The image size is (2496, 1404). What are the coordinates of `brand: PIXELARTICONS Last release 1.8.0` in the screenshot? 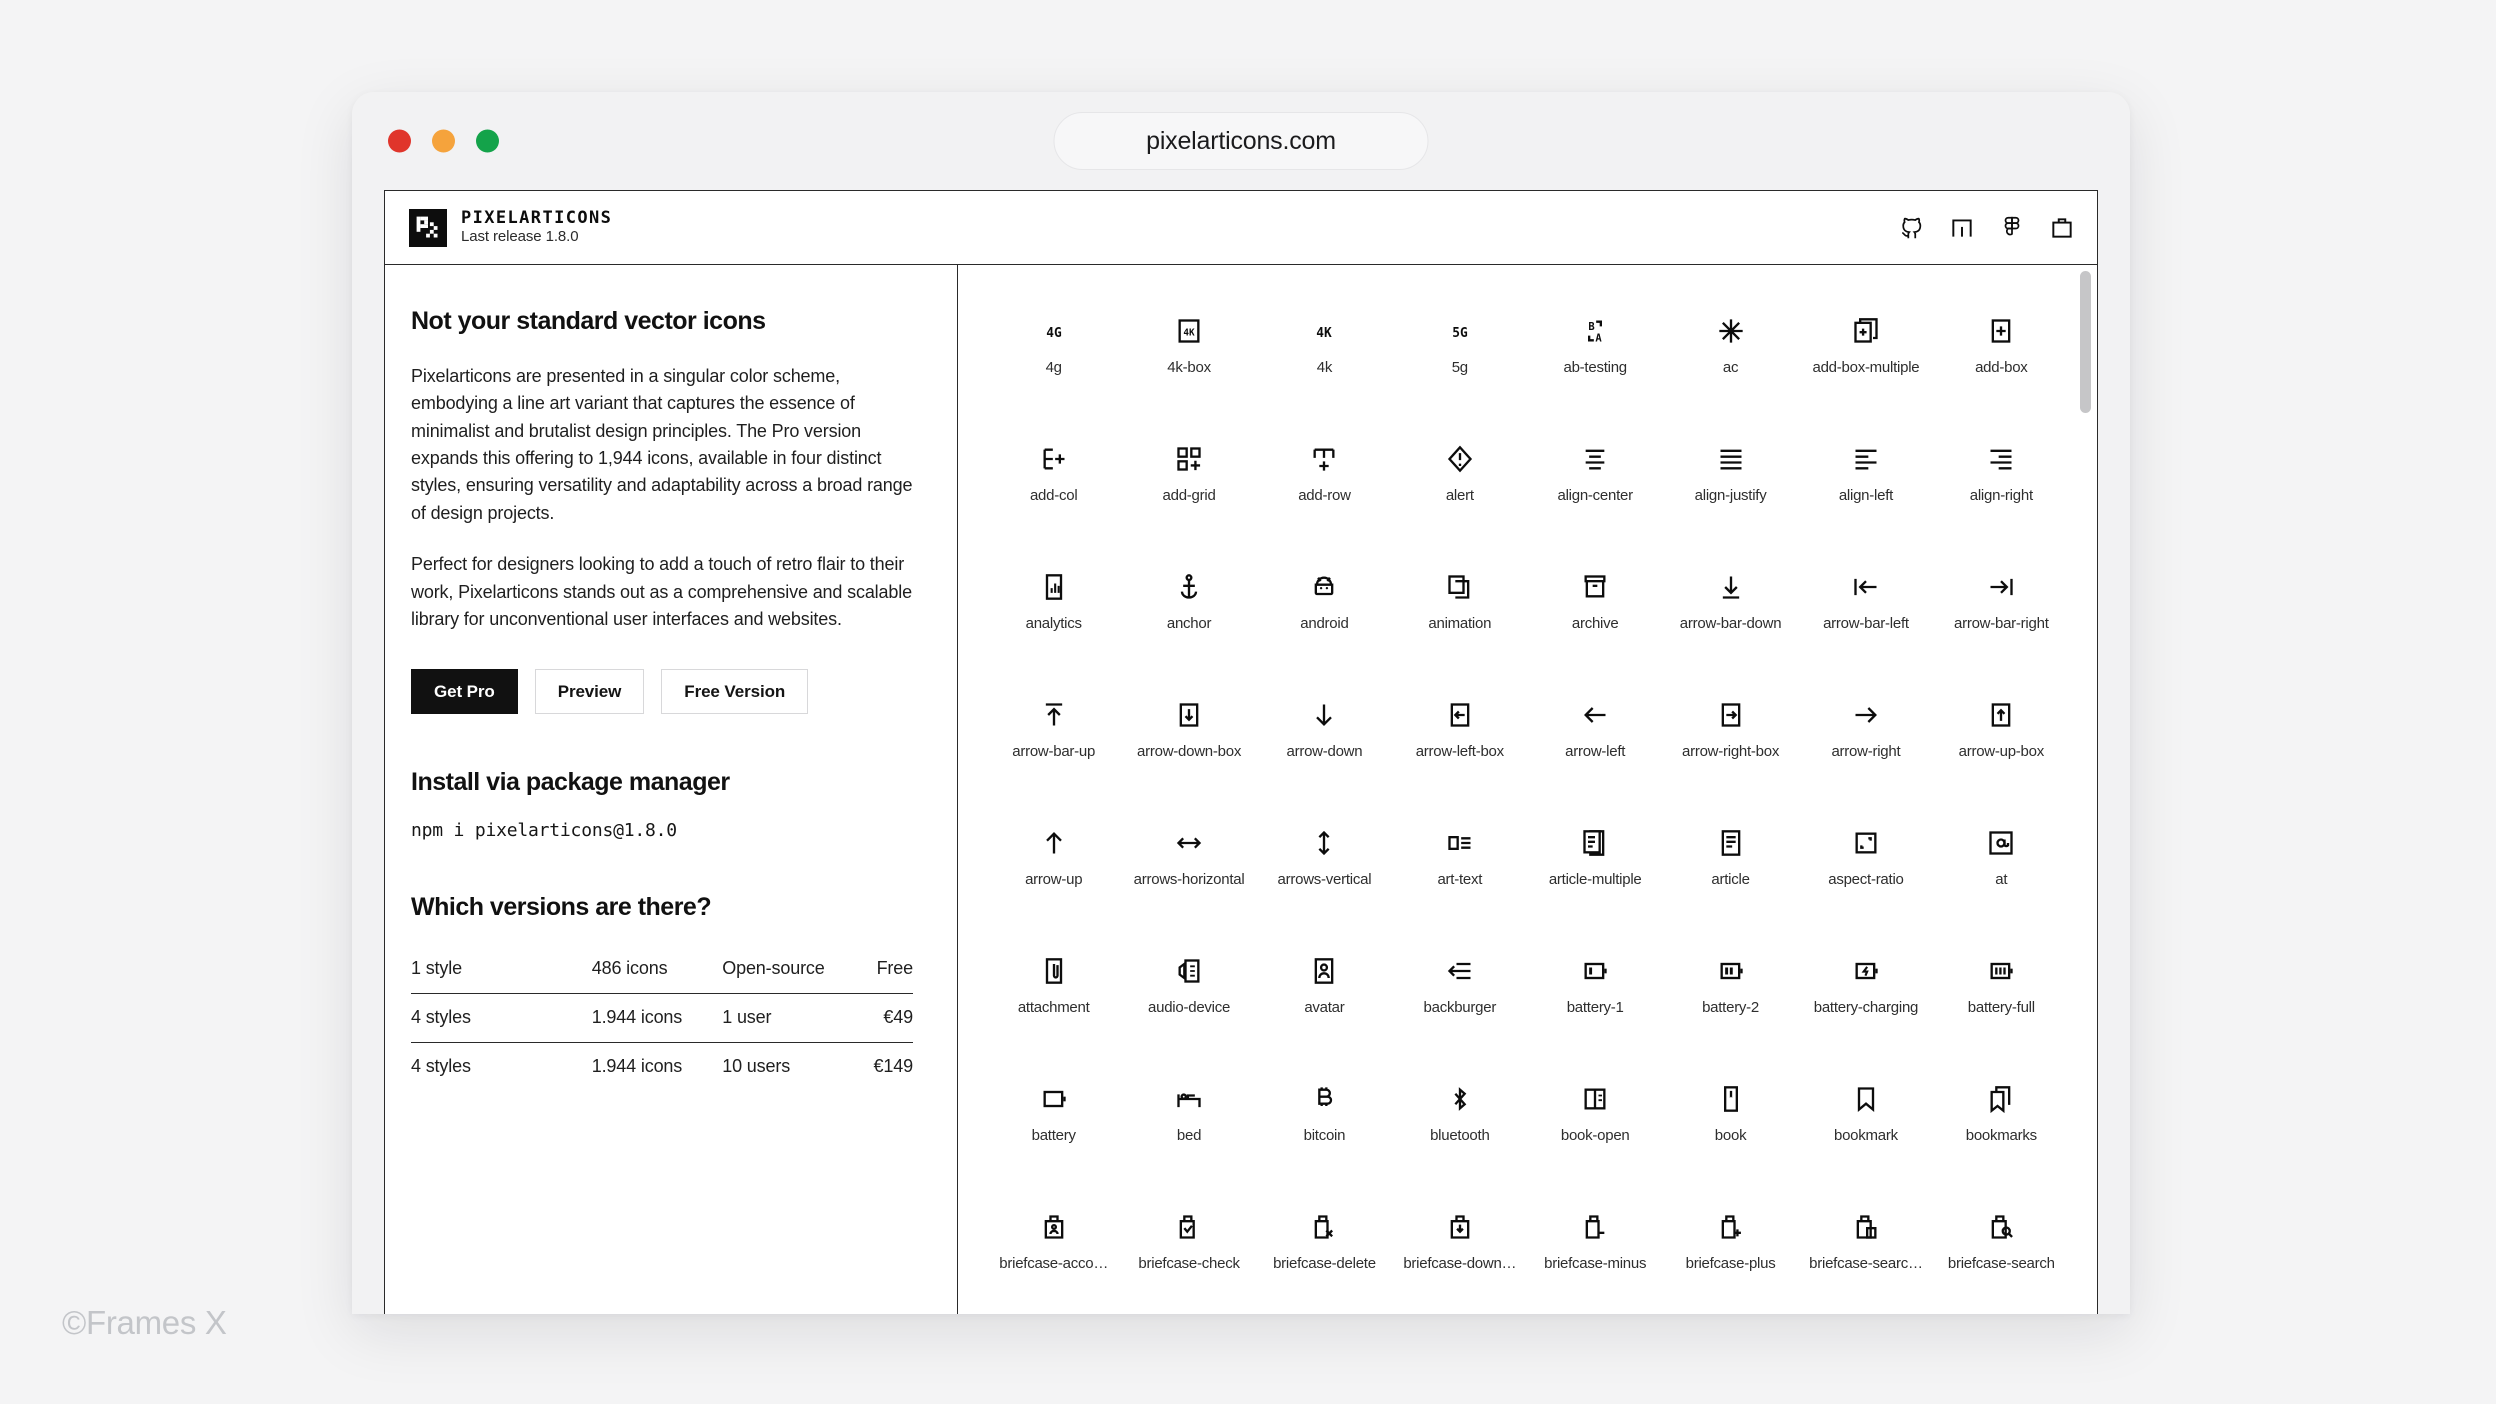 It's located at (510, 227).